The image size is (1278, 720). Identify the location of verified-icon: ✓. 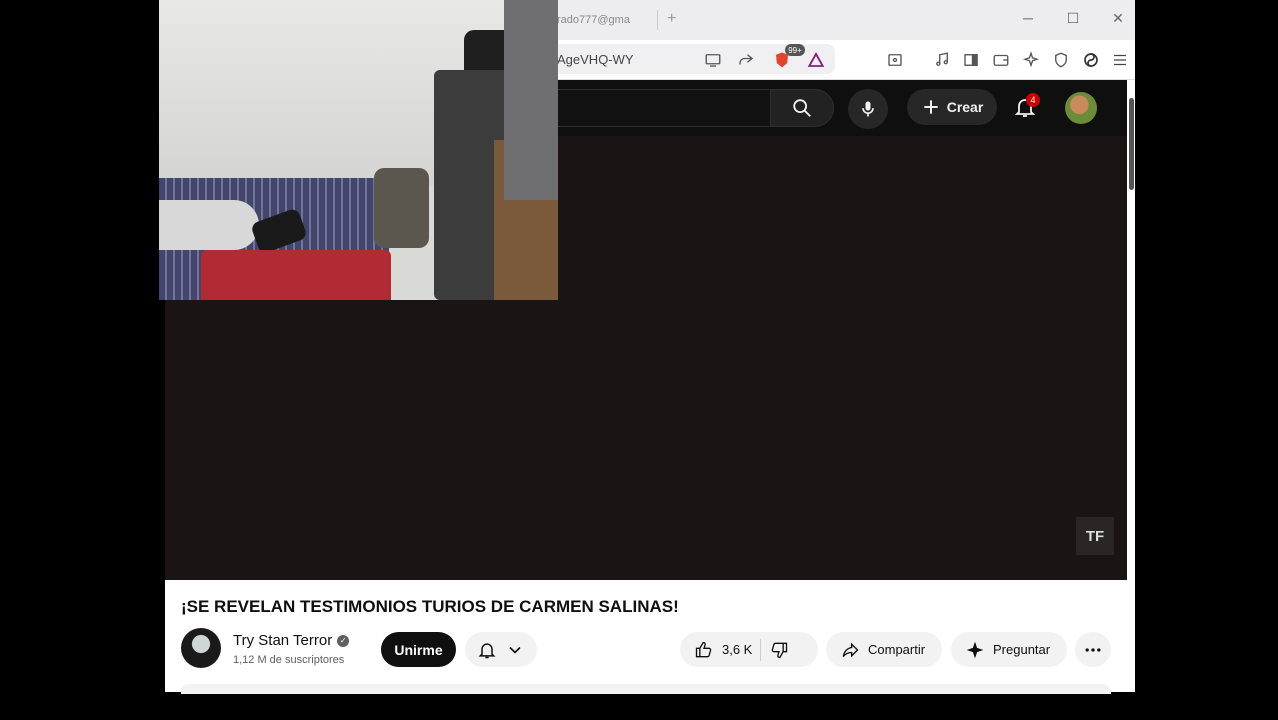
(343, 640).